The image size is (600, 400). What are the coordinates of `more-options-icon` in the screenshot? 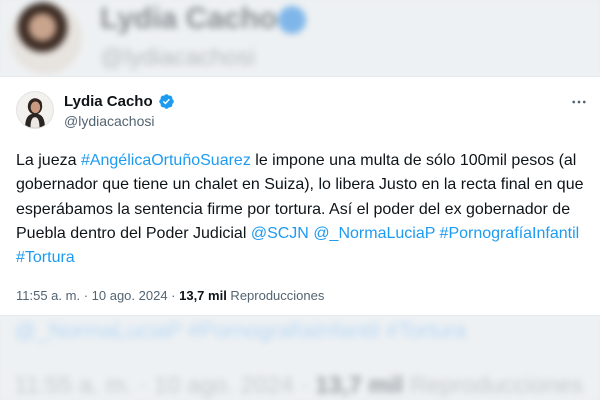 It's located at (579, 102).